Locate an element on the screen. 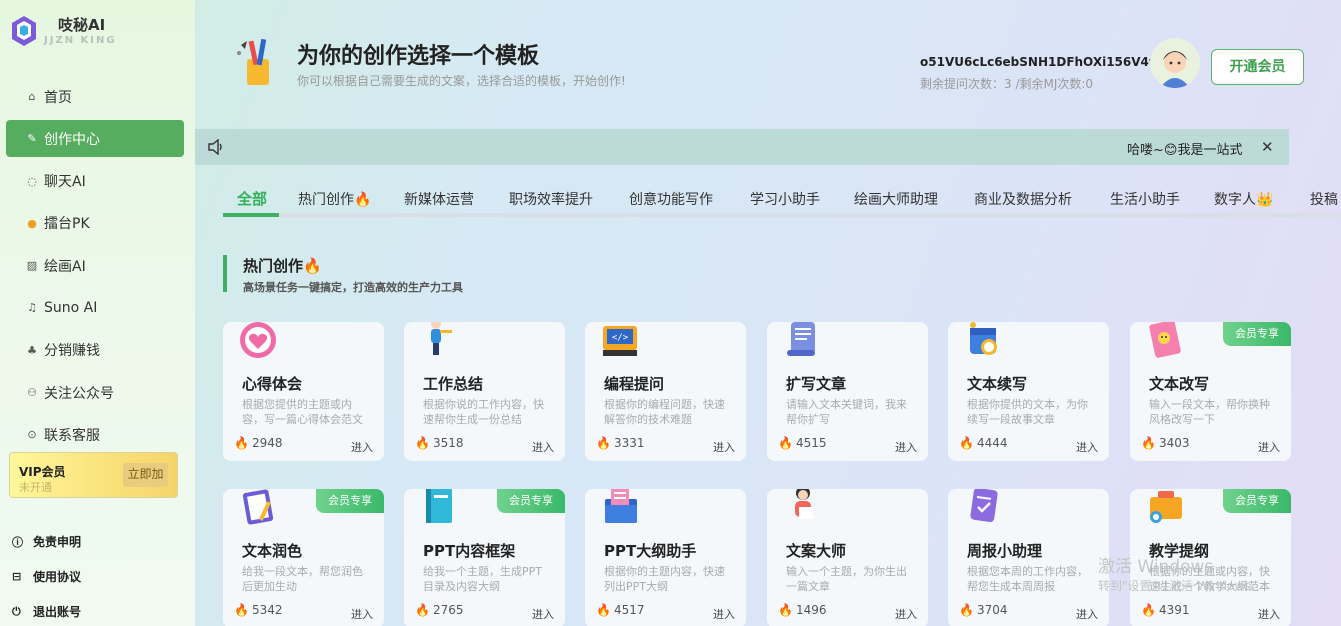 This screenshot has height=626, width=1341. worker-icon is located at coordinates (439, 340).